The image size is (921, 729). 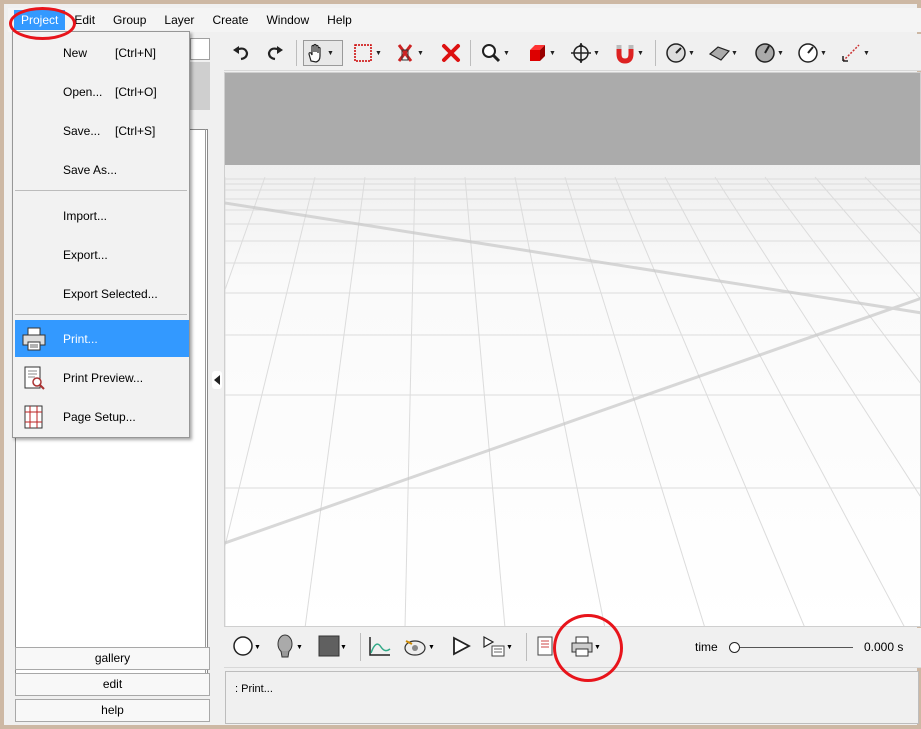 What do you see at coordinates (769, 53) in the screenshot?
I see `dial-icon: ▼` at bounding box center [769, 53].